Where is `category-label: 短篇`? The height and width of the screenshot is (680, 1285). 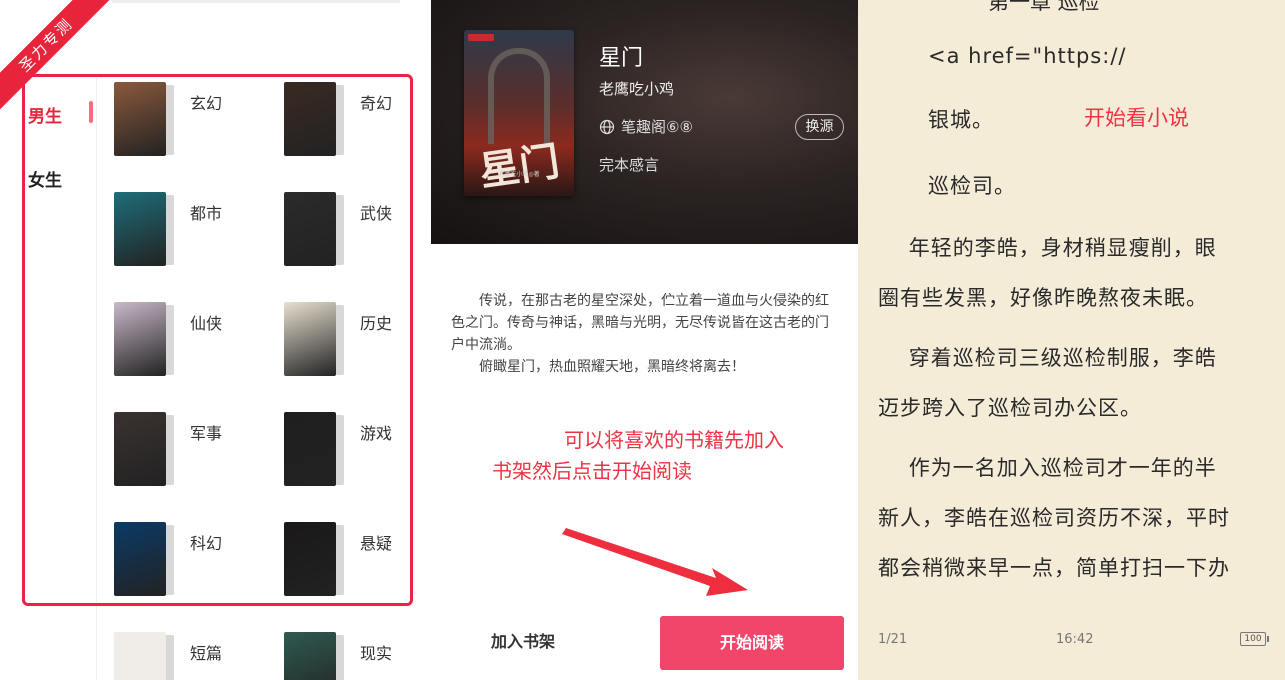 category-label: 短篇 is located at coordinates (206, 653).